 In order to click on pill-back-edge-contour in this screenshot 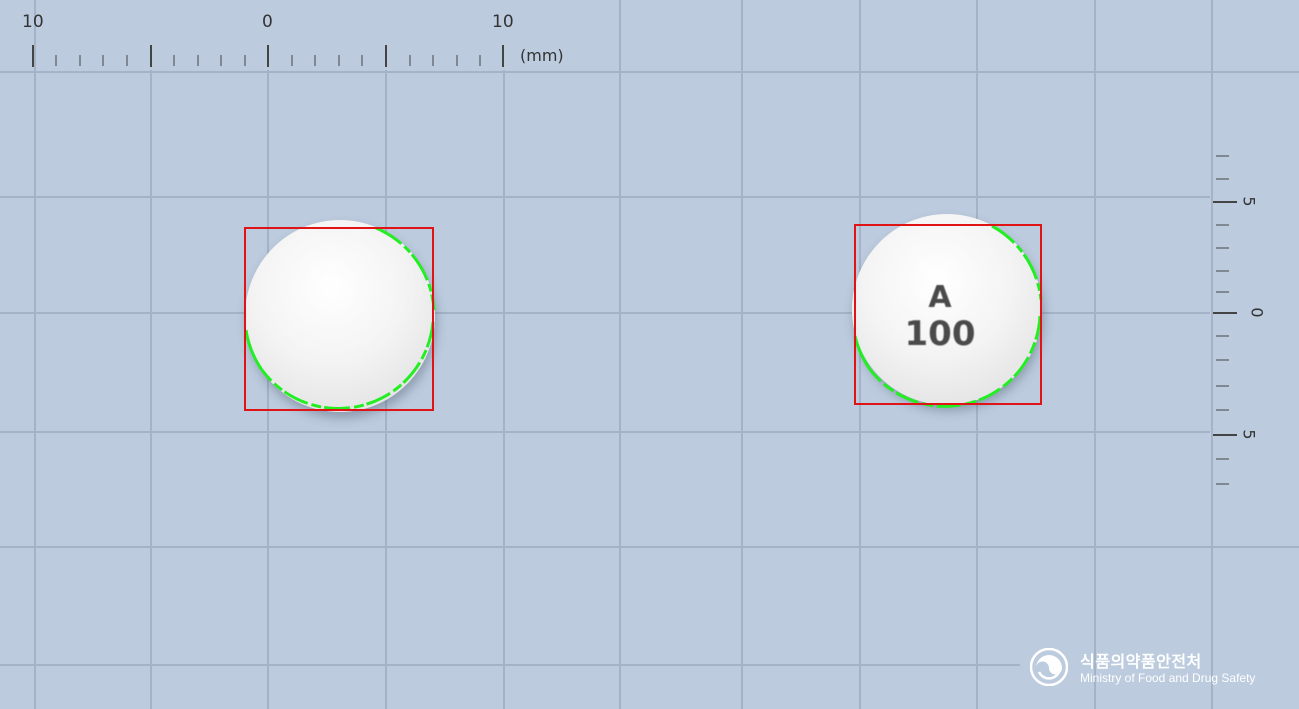, I will do `click(948, 316)`.